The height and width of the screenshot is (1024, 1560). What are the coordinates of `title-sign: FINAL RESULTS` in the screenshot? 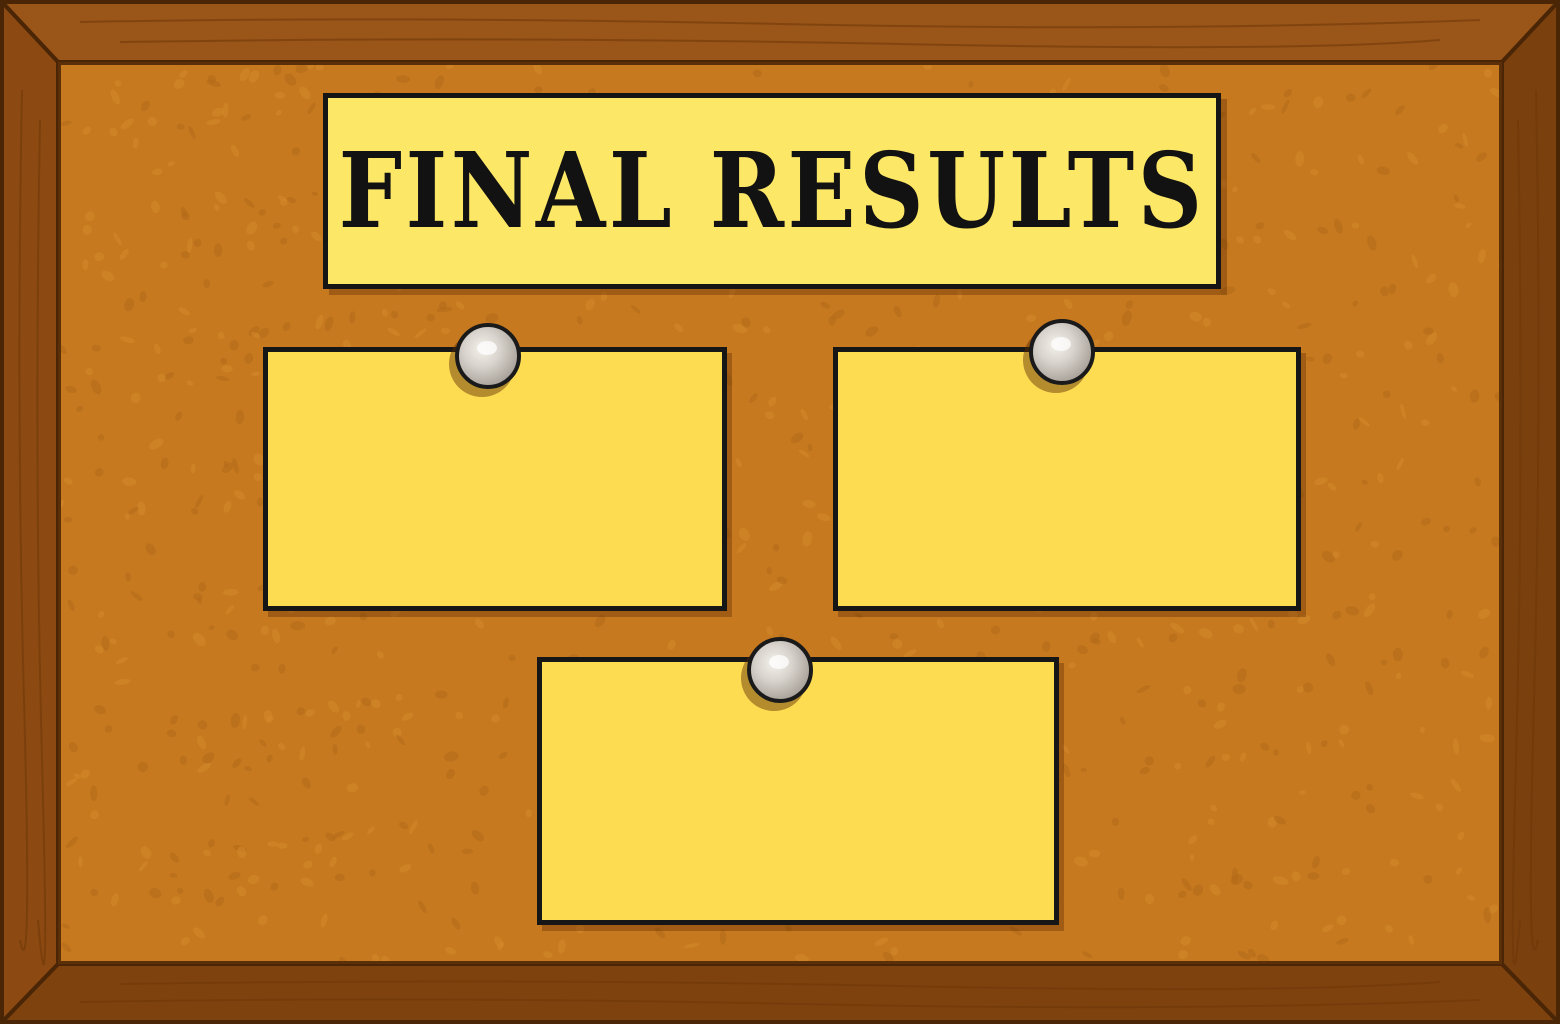 It's located at (772, 191).